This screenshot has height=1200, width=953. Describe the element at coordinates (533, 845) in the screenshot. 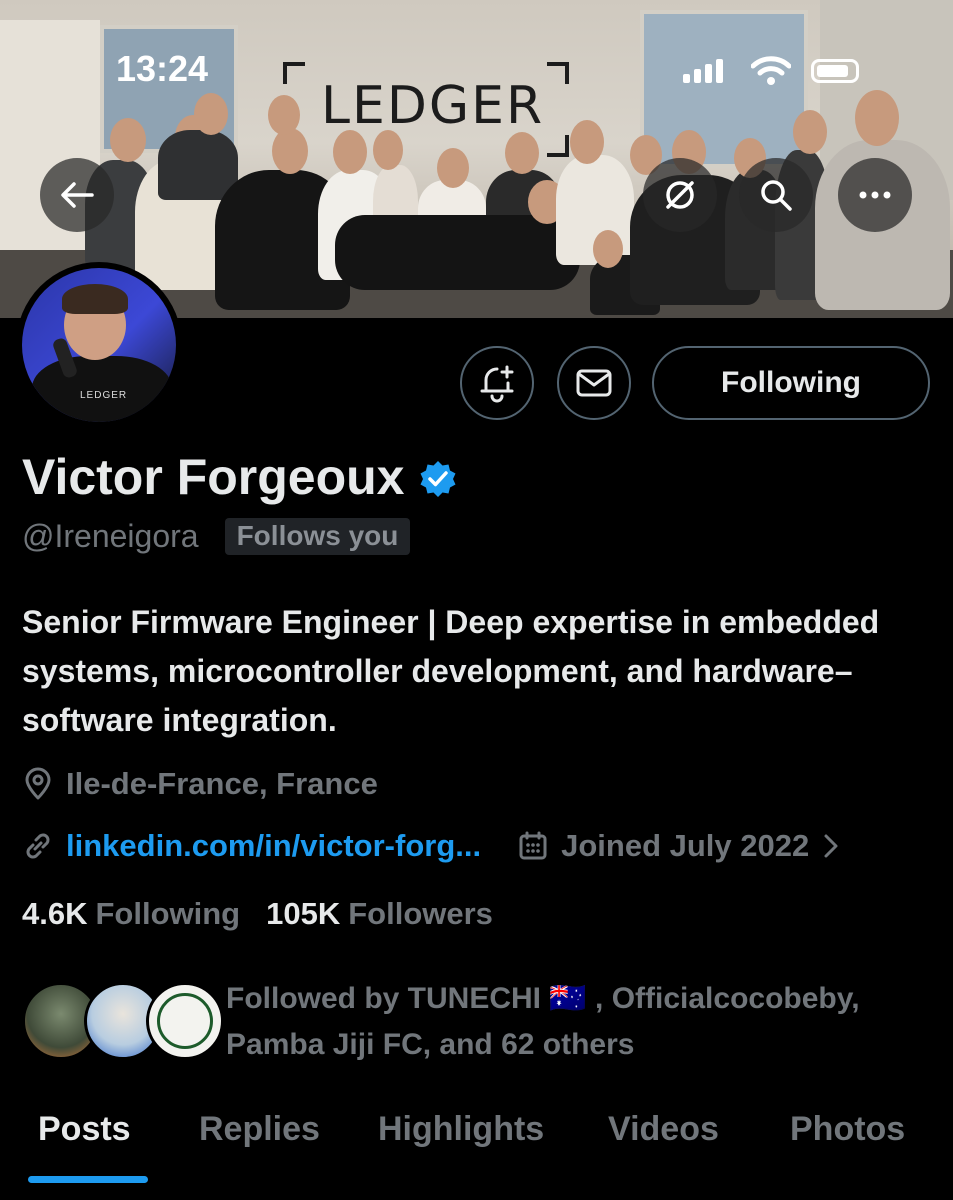

I see `calendar-icon` at that location.